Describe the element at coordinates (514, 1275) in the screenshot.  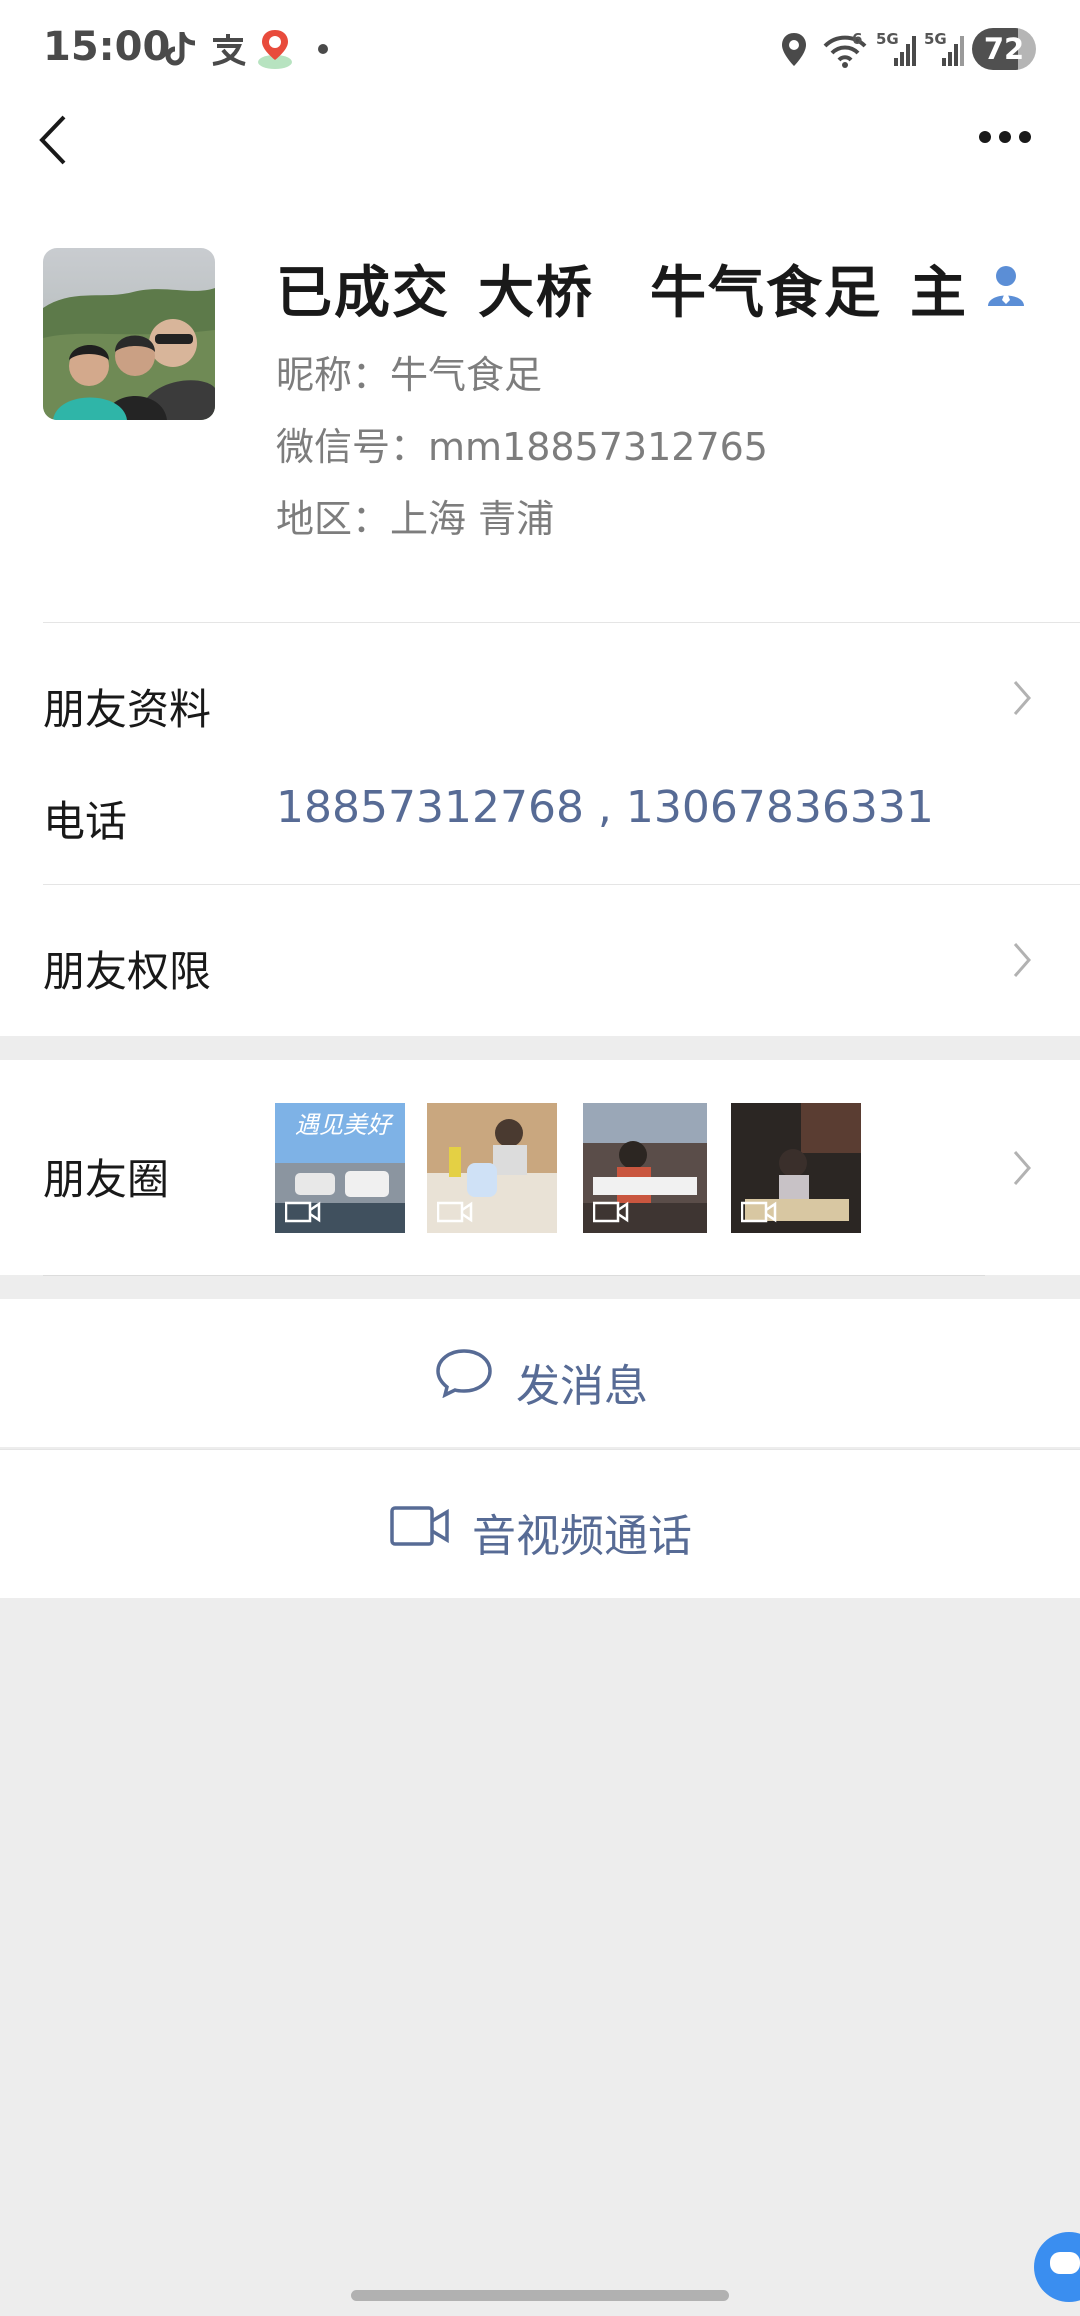
I see `divider` at that location.